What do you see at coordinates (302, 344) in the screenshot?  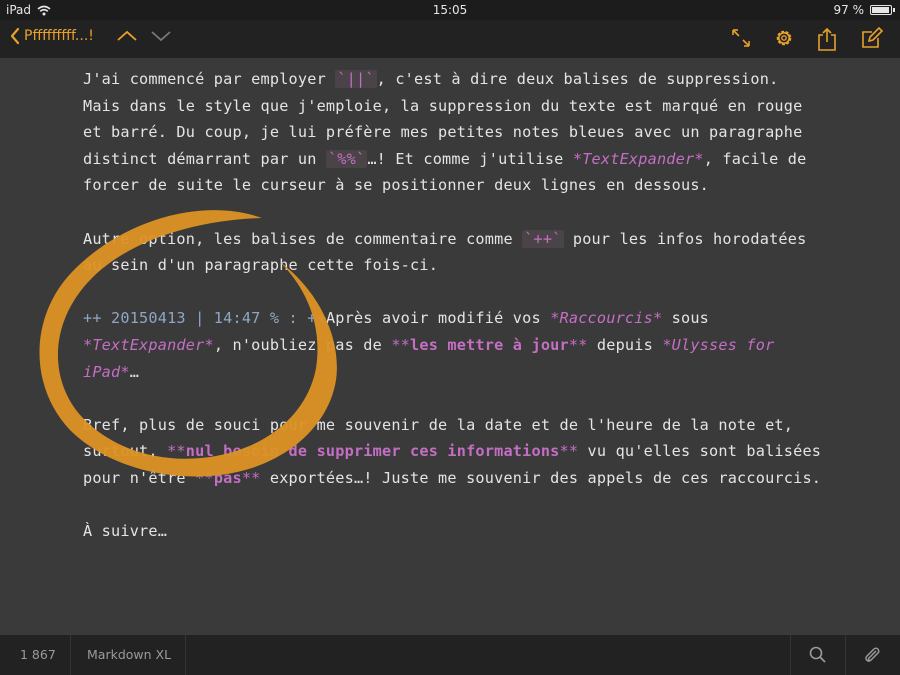 I see `text-run: , n'oubliez pas de` at bounding box center [302, 344].